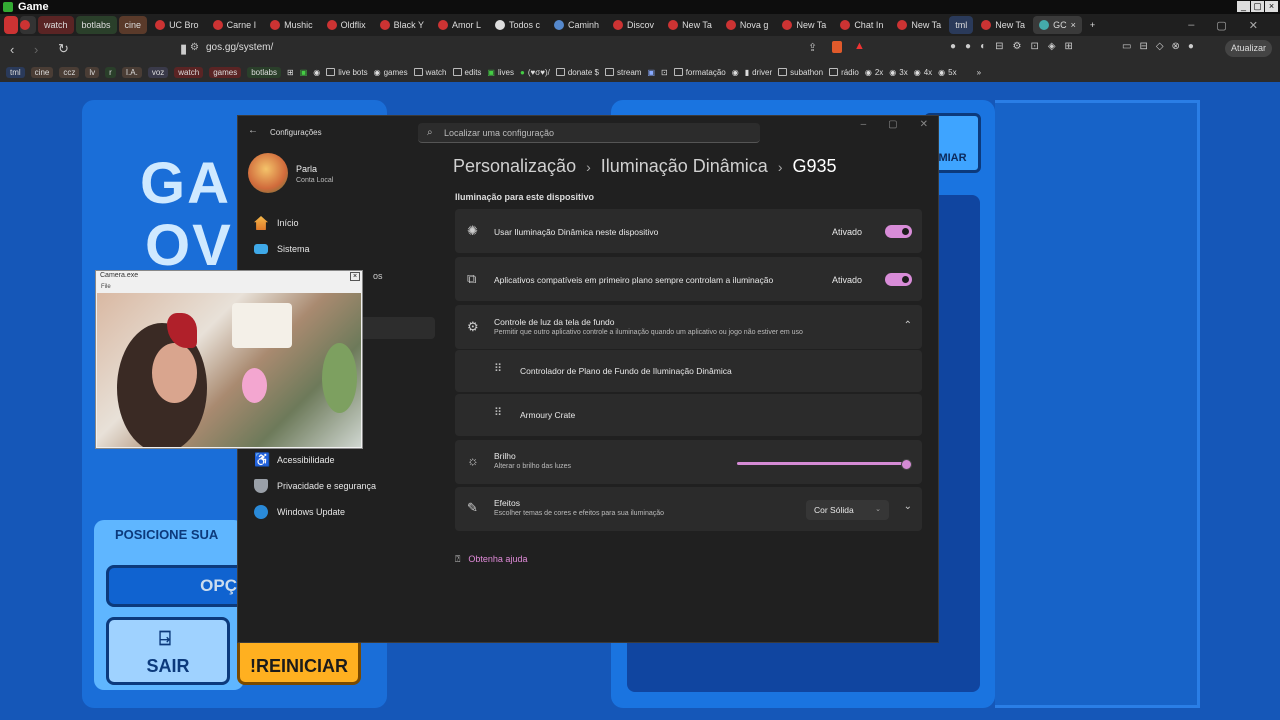  Describe the element at coordinates (864, 124) in the screenshot. I see `settings-minimize-icon: –` at that location.